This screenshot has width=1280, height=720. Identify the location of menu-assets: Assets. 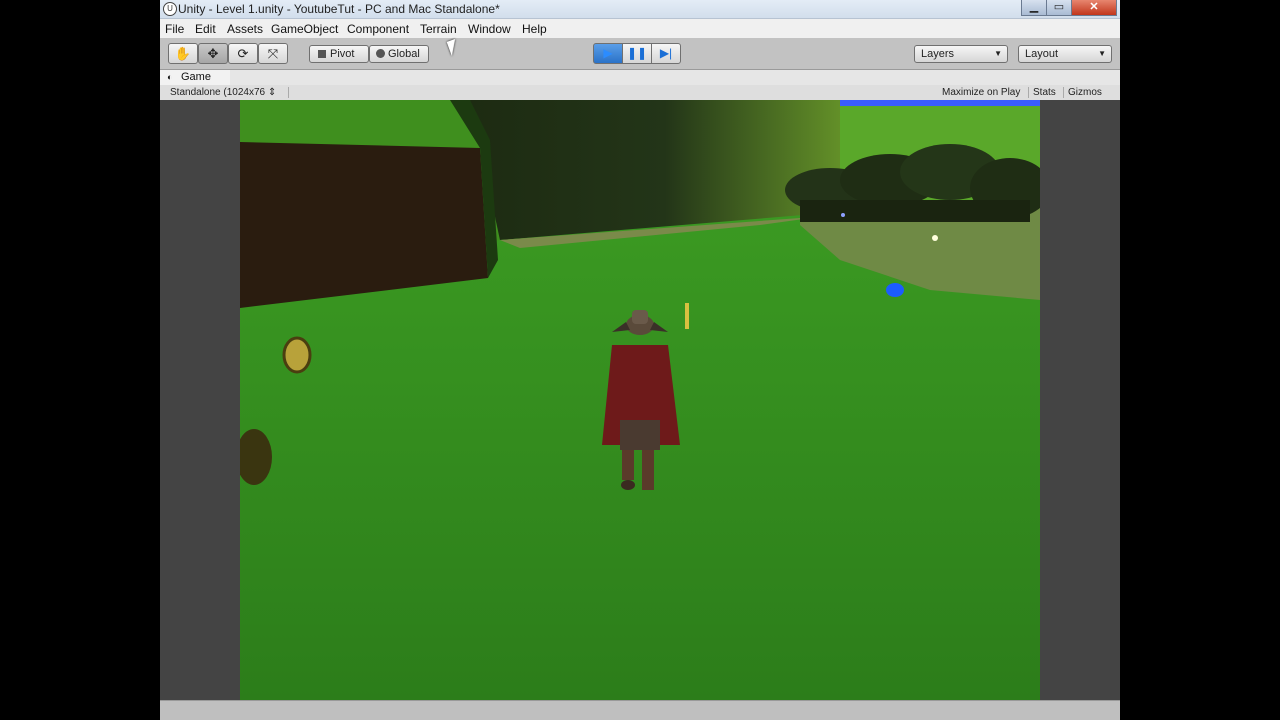
(245, 29).